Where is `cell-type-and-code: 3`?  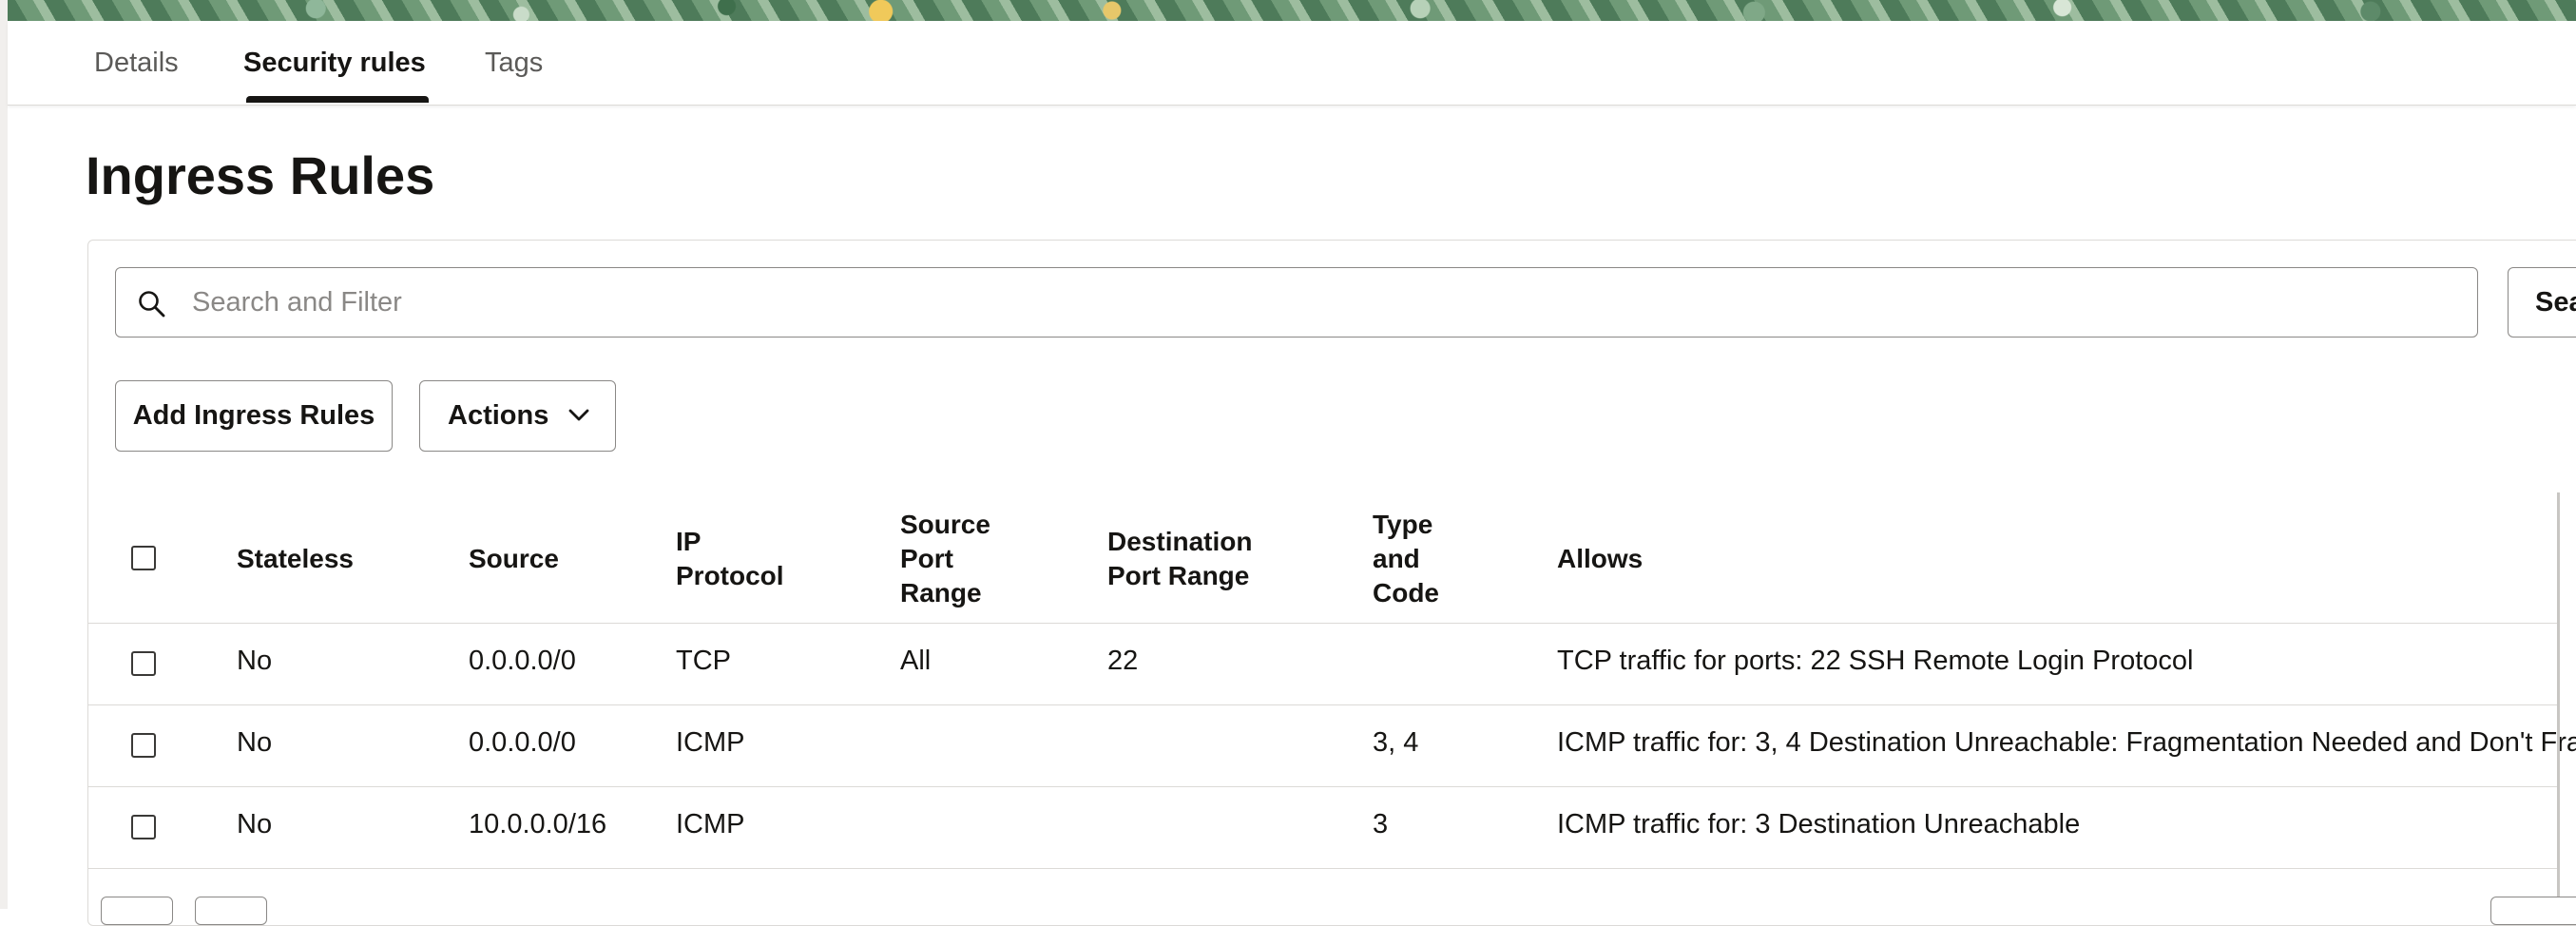 cell-type-and-code: 3 is located at coordinates (1381, 824).